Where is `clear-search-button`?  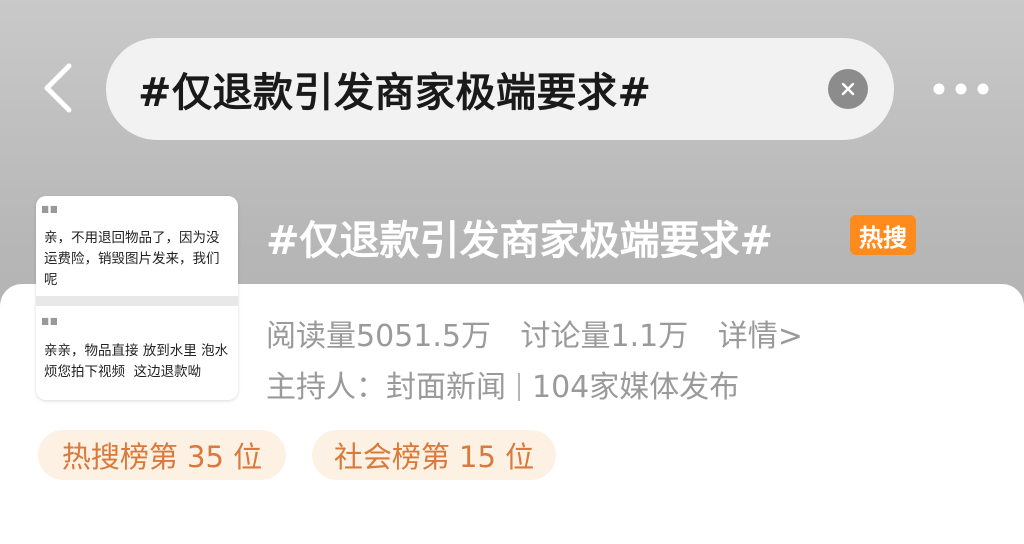 clear-search-button is located at coordinates (848, 89).